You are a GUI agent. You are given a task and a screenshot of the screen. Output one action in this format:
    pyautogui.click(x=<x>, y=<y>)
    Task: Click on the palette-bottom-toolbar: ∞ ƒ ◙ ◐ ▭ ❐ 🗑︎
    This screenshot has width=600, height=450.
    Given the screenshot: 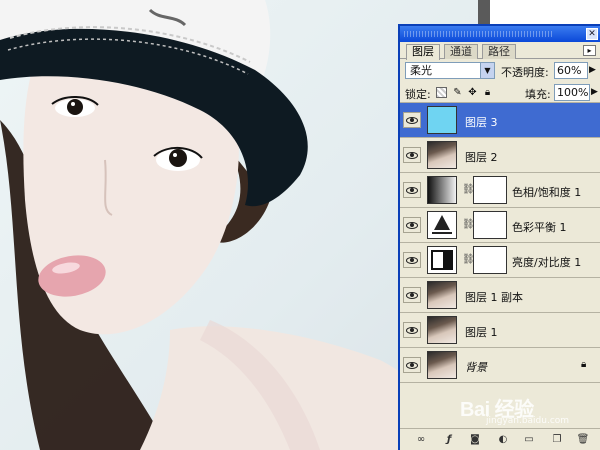 What is the action you would take?
    pyautogui.click(x=500, y=439)
    